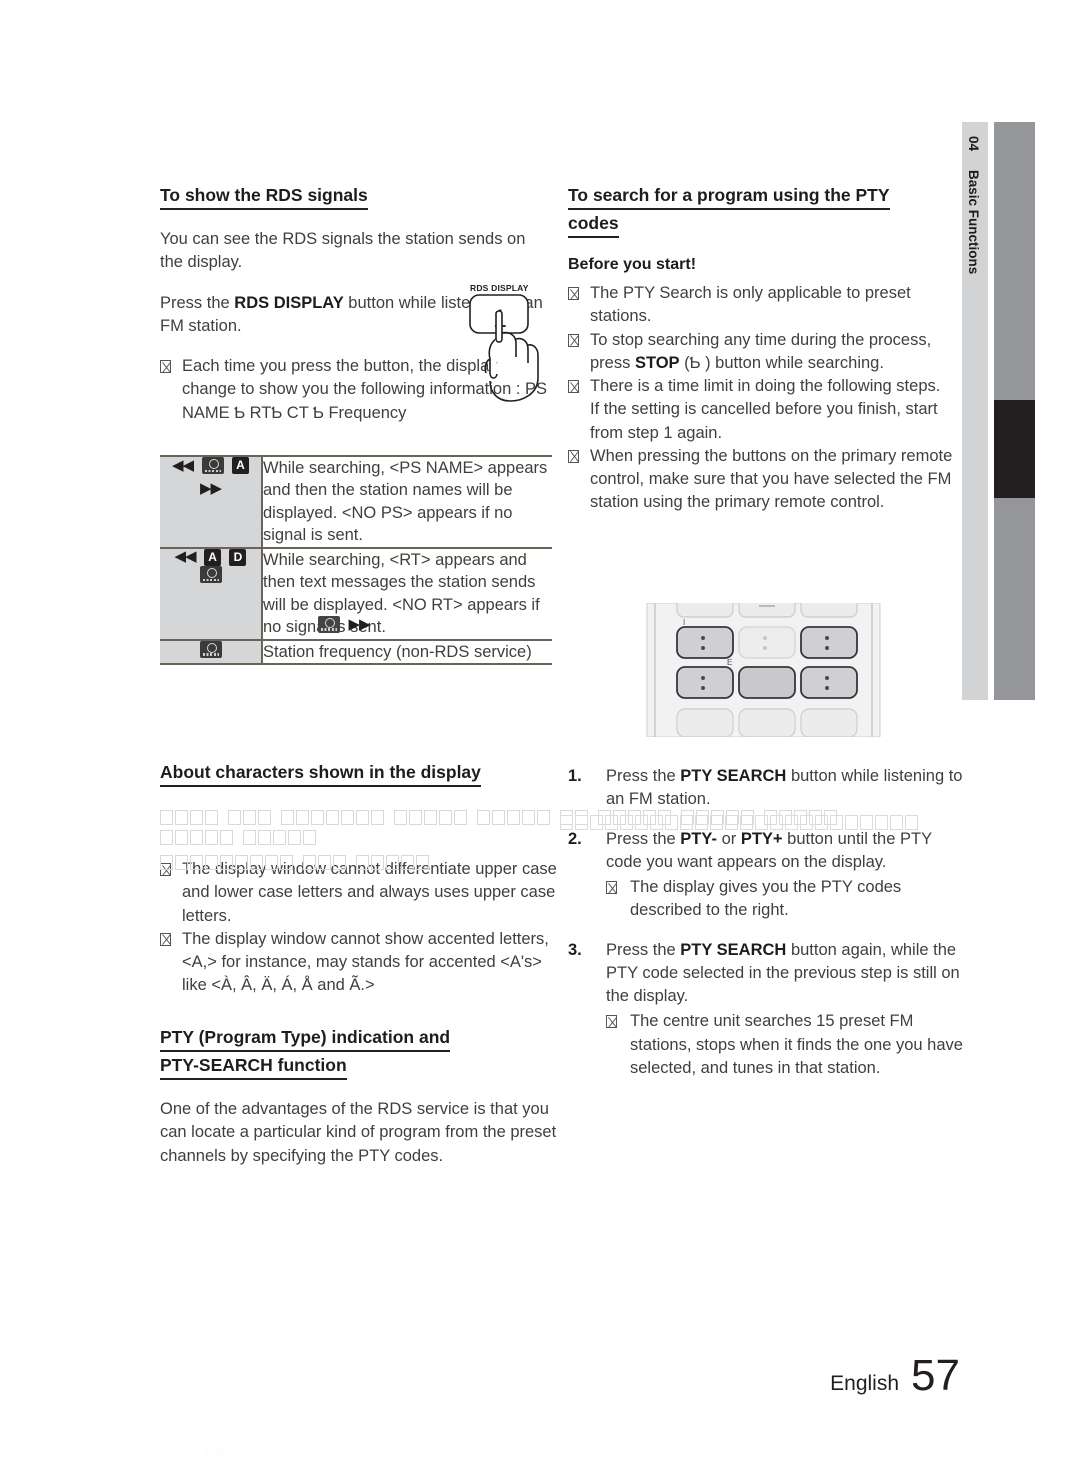  I want to click on footer-file-name: HT-D5759W_ZG_0323.indd 57, so click(164, 1451).